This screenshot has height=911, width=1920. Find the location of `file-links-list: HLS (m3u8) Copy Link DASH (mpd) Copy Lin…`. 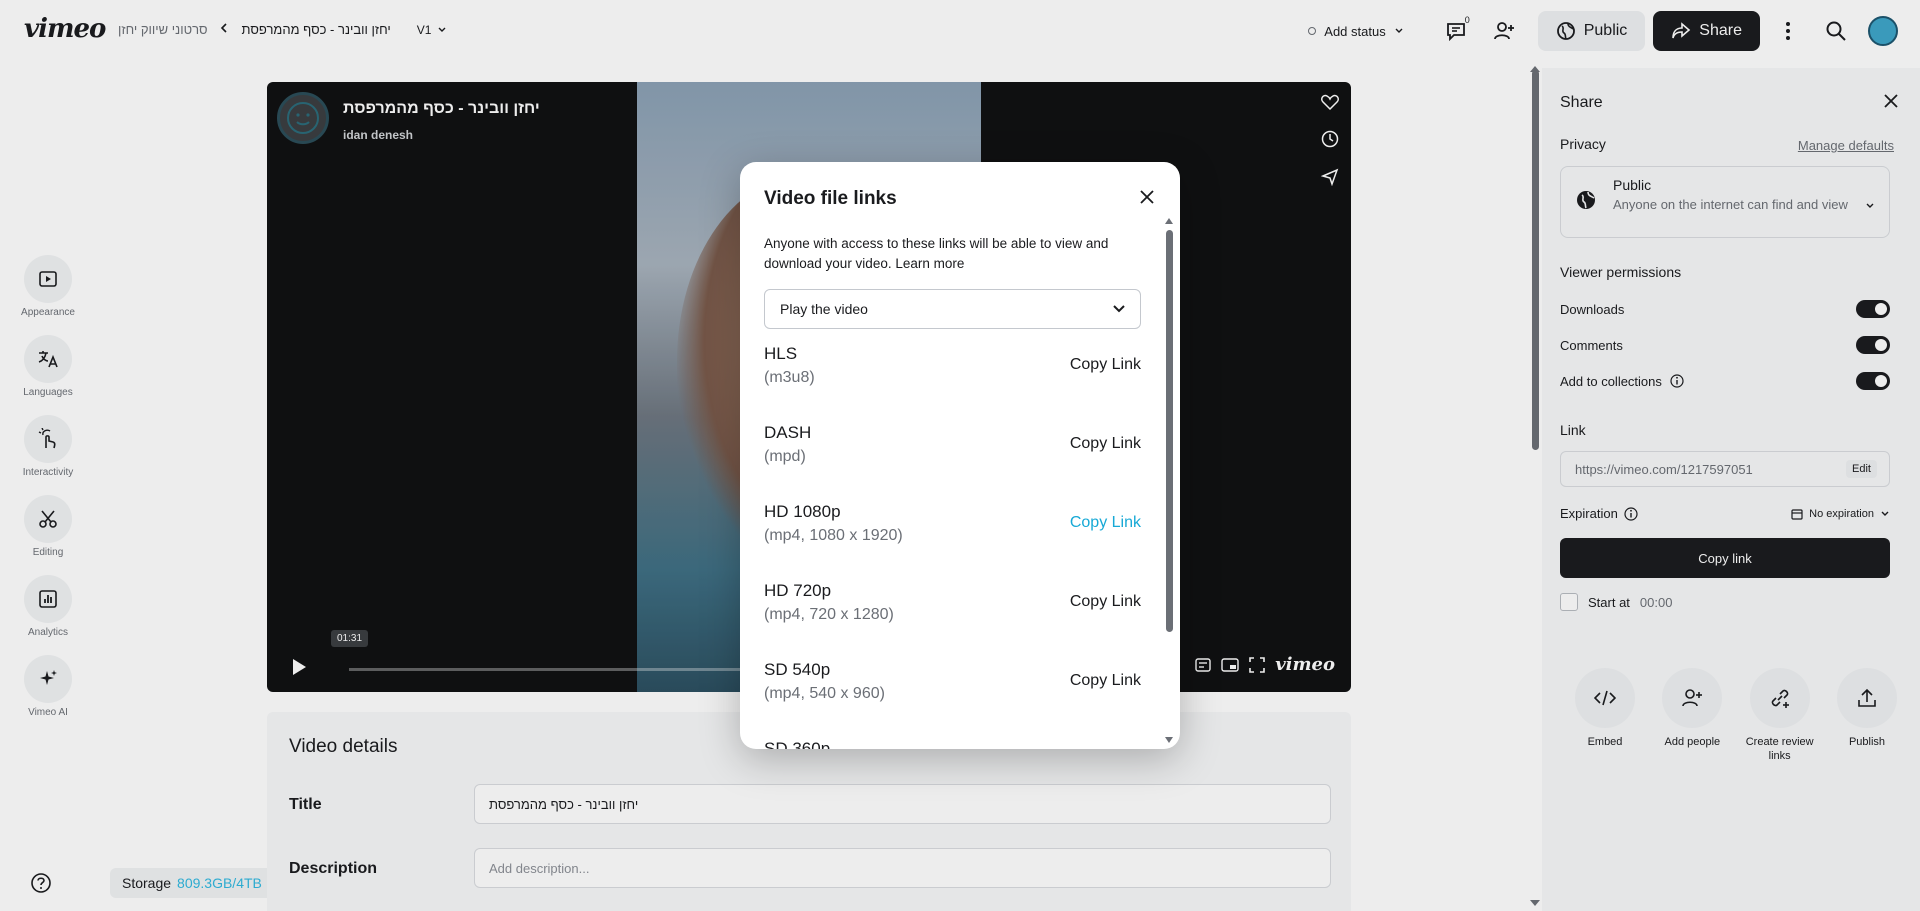

file-links-list: HLS (m3u8) Copy Link DASH (mpd) Copy Lin… is located at coordinates (952, 546).